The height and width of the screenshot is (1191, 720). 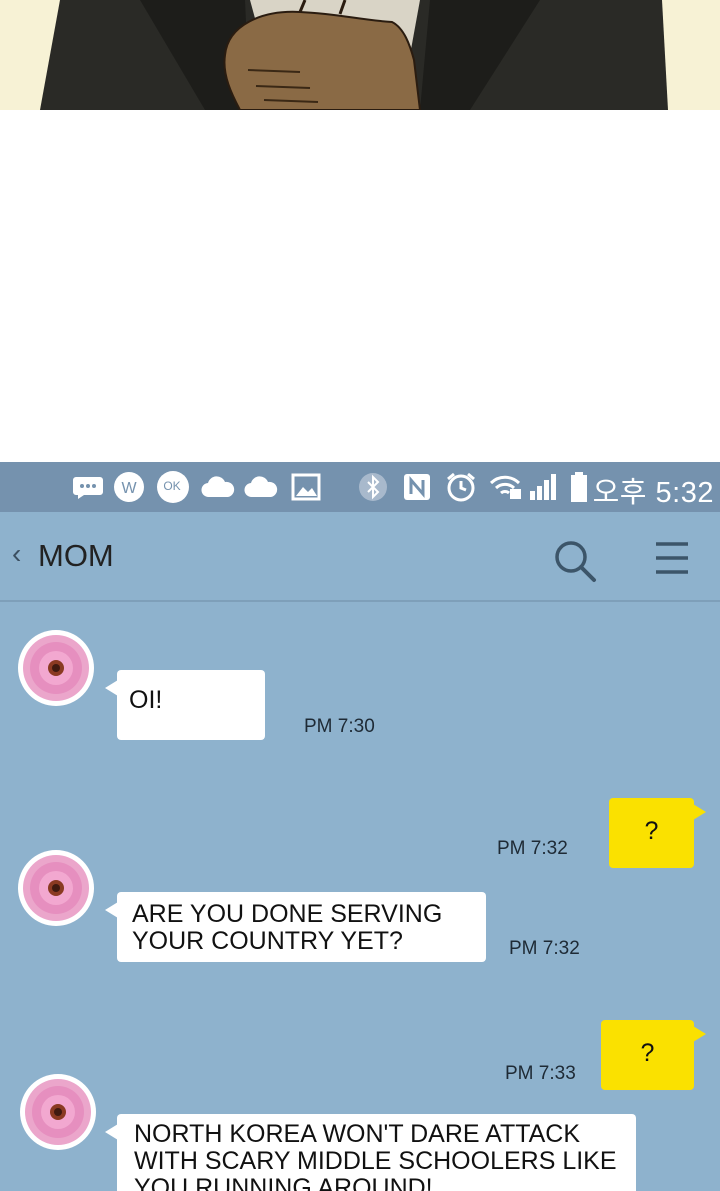 I want to click on status-time: 오후 5:32, so click(x=653, y=493).